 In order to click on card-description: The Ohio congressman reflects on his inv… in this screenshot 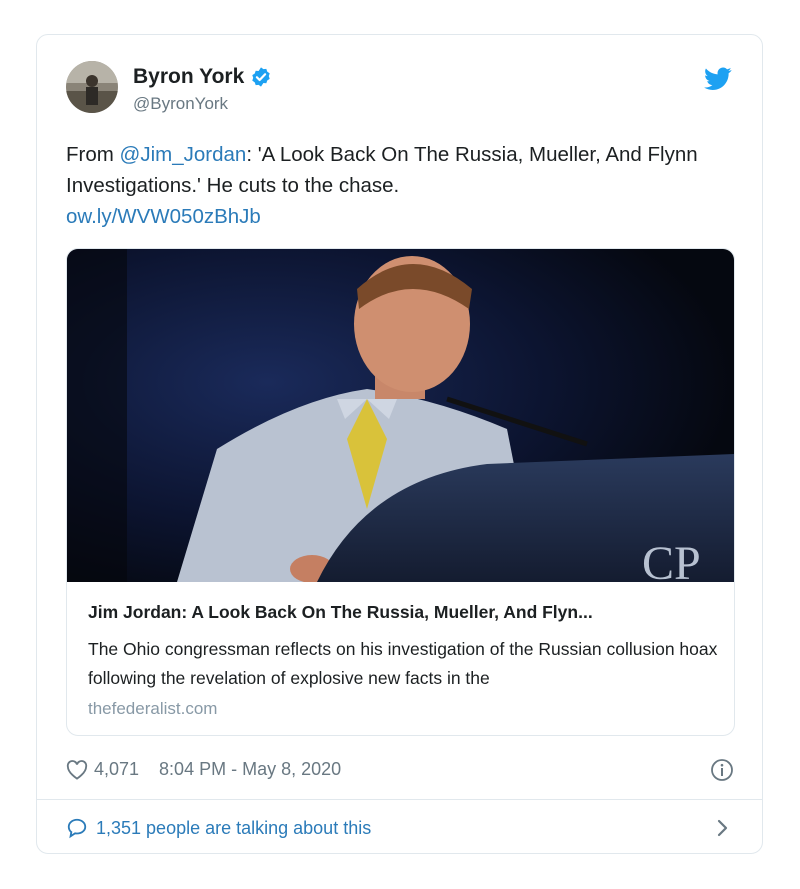, I will do `click(403, 663)`.